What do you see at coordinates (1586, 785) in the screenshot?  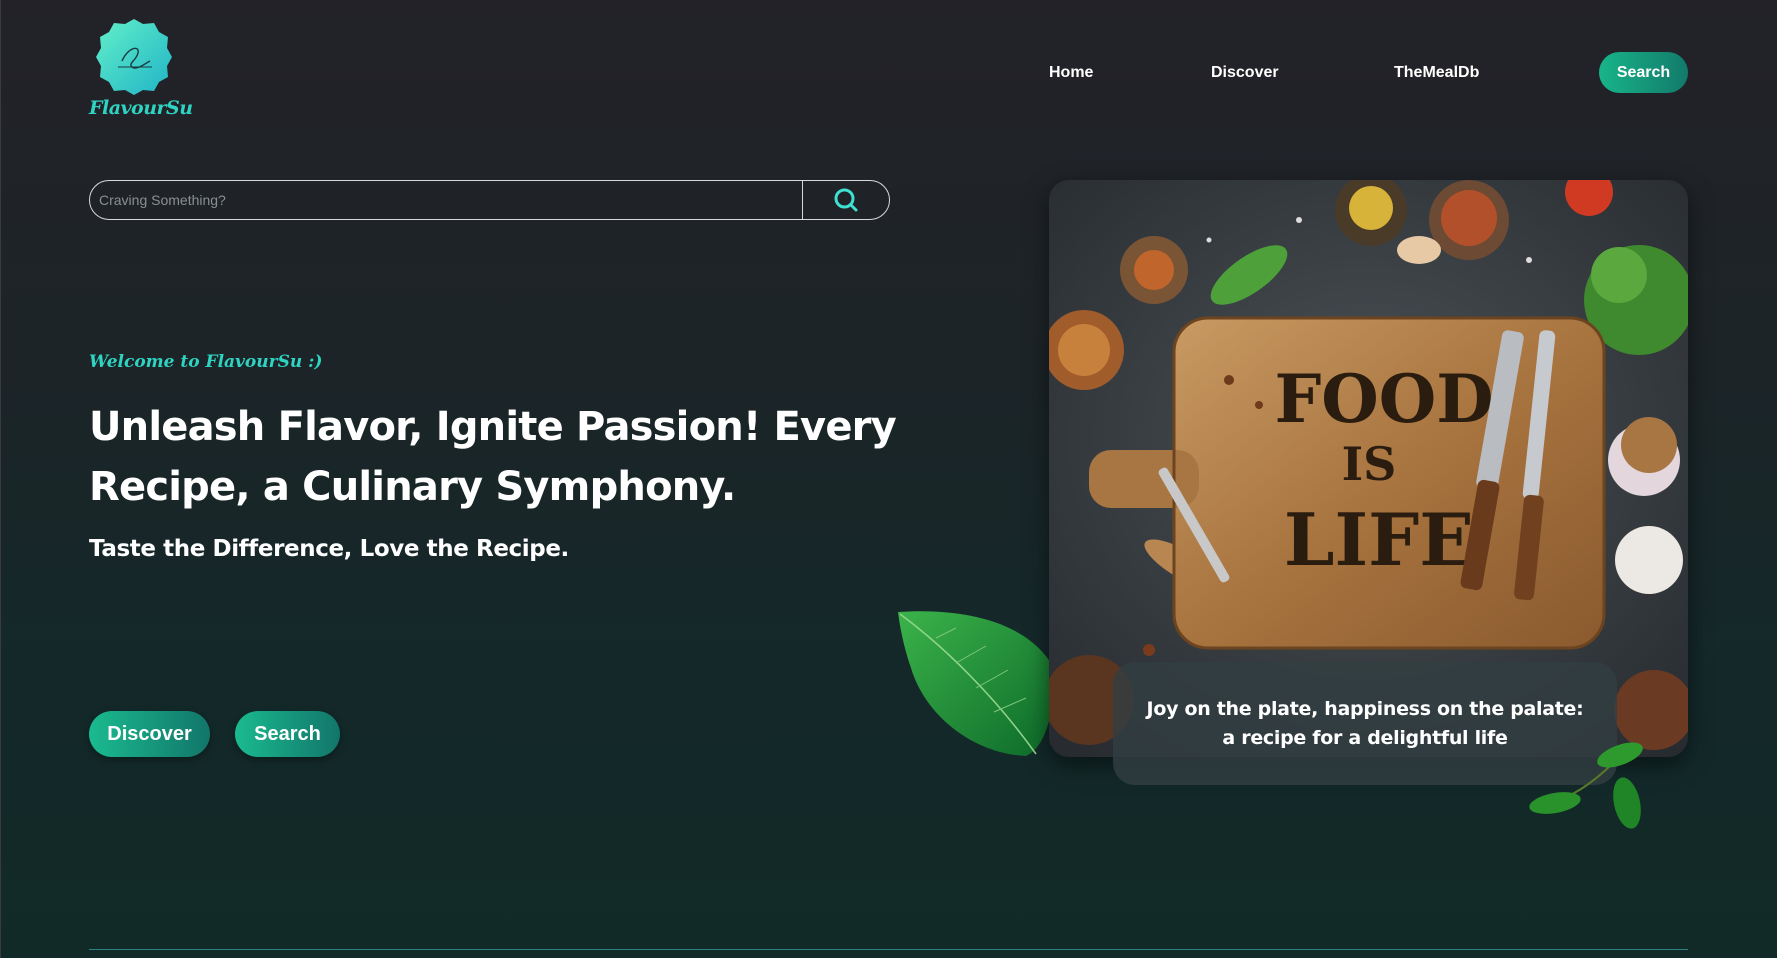 I see `leaf-sprig-icon` at bounding box center [1586, 785].